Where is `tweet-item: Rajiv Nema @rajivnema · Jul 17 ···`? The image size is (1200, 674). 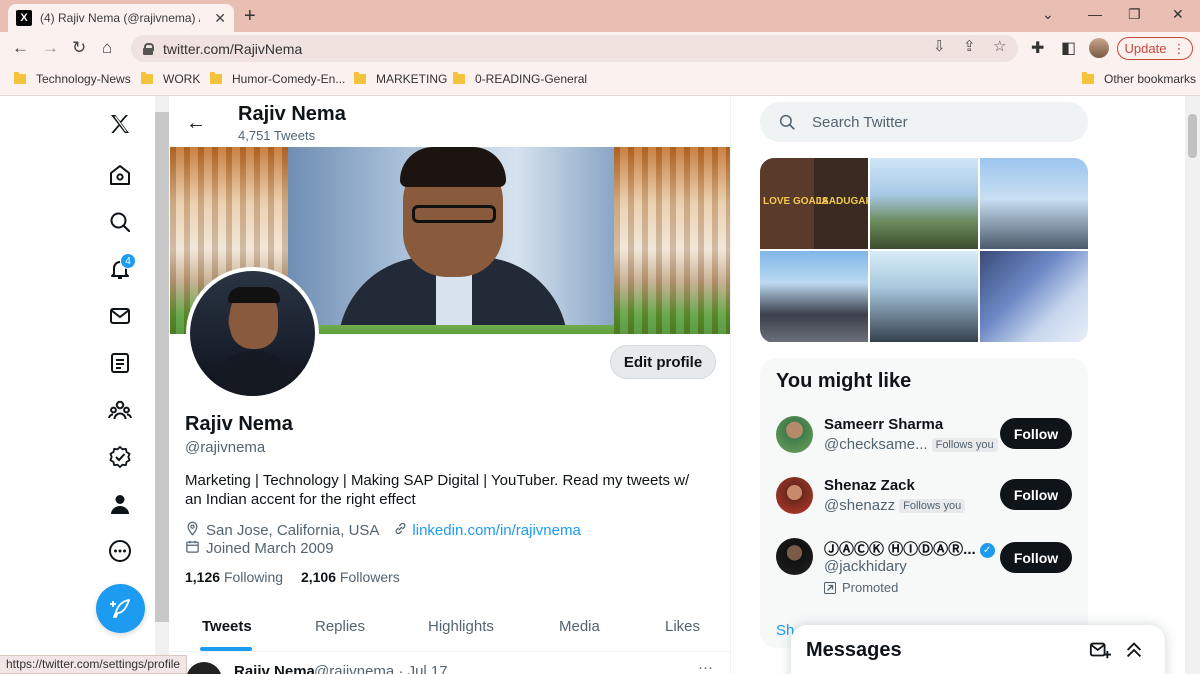
tweet-item: Rajiv Nema @rajivnema · Jul 17 ··· is located at coordinates (450, 665).